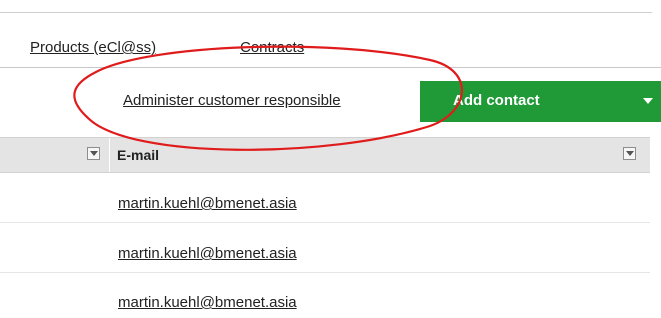 The width and height of the screenshot is (661, 318). What do you see at coordinates (648, 101) in the screenshot?
I see `caret-down-icon` at bounding box center [648, 101].